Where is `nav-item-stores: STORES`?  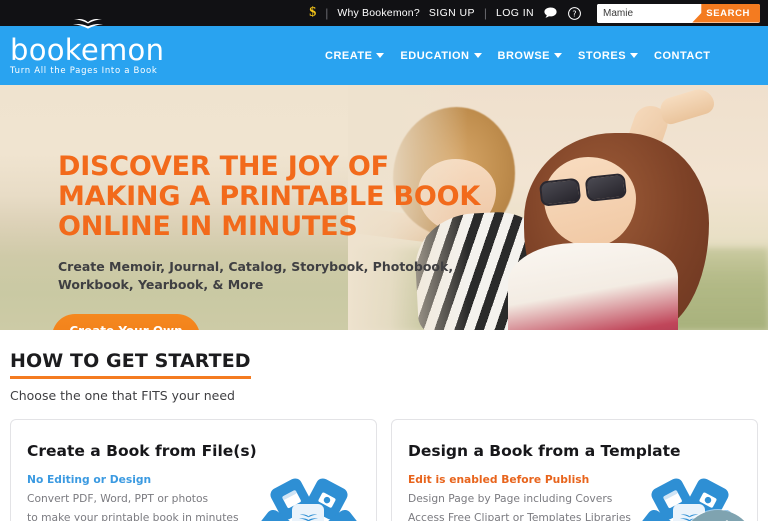 nav-item-stores: STORES is located at coordinates (608, 55).